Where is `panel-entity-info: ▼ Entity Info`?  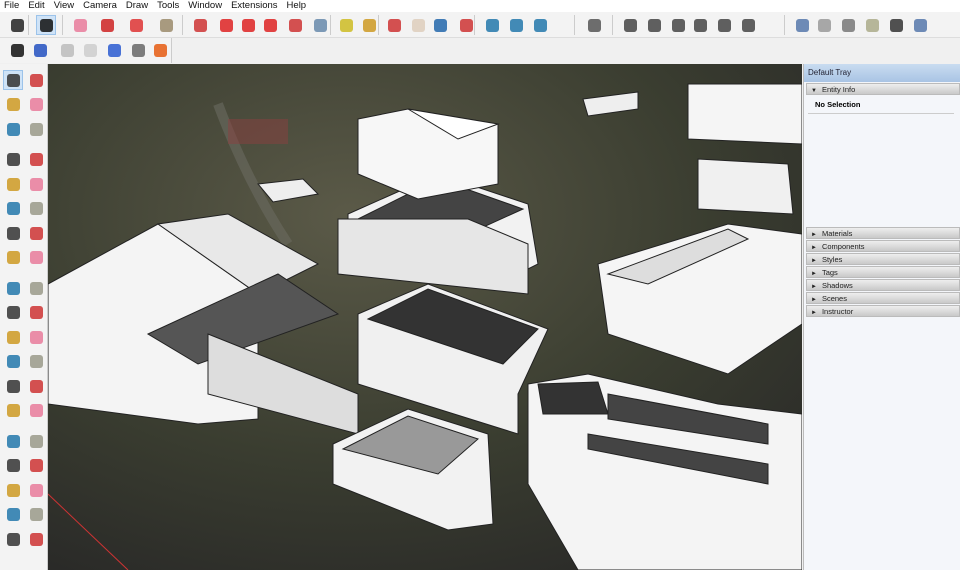
panel-entity-info: ▼ Entity Info is located at coordinates (883, 89).